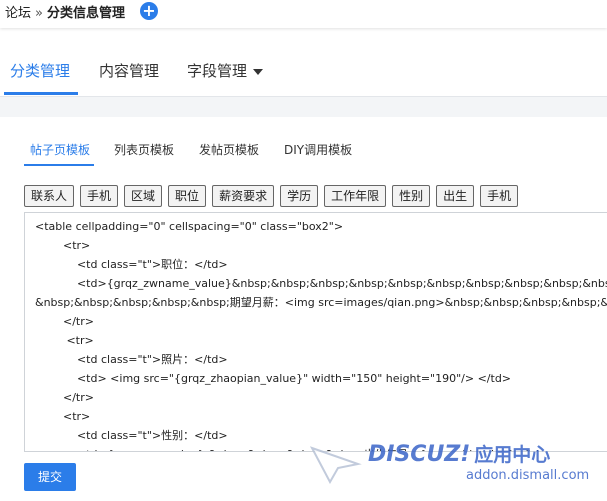 The height and width of the screenshot is (501, 607). Describe the element at coordinates (49, 196) in the screenshot. I see `field-tag-contact: 联系人` at that location.